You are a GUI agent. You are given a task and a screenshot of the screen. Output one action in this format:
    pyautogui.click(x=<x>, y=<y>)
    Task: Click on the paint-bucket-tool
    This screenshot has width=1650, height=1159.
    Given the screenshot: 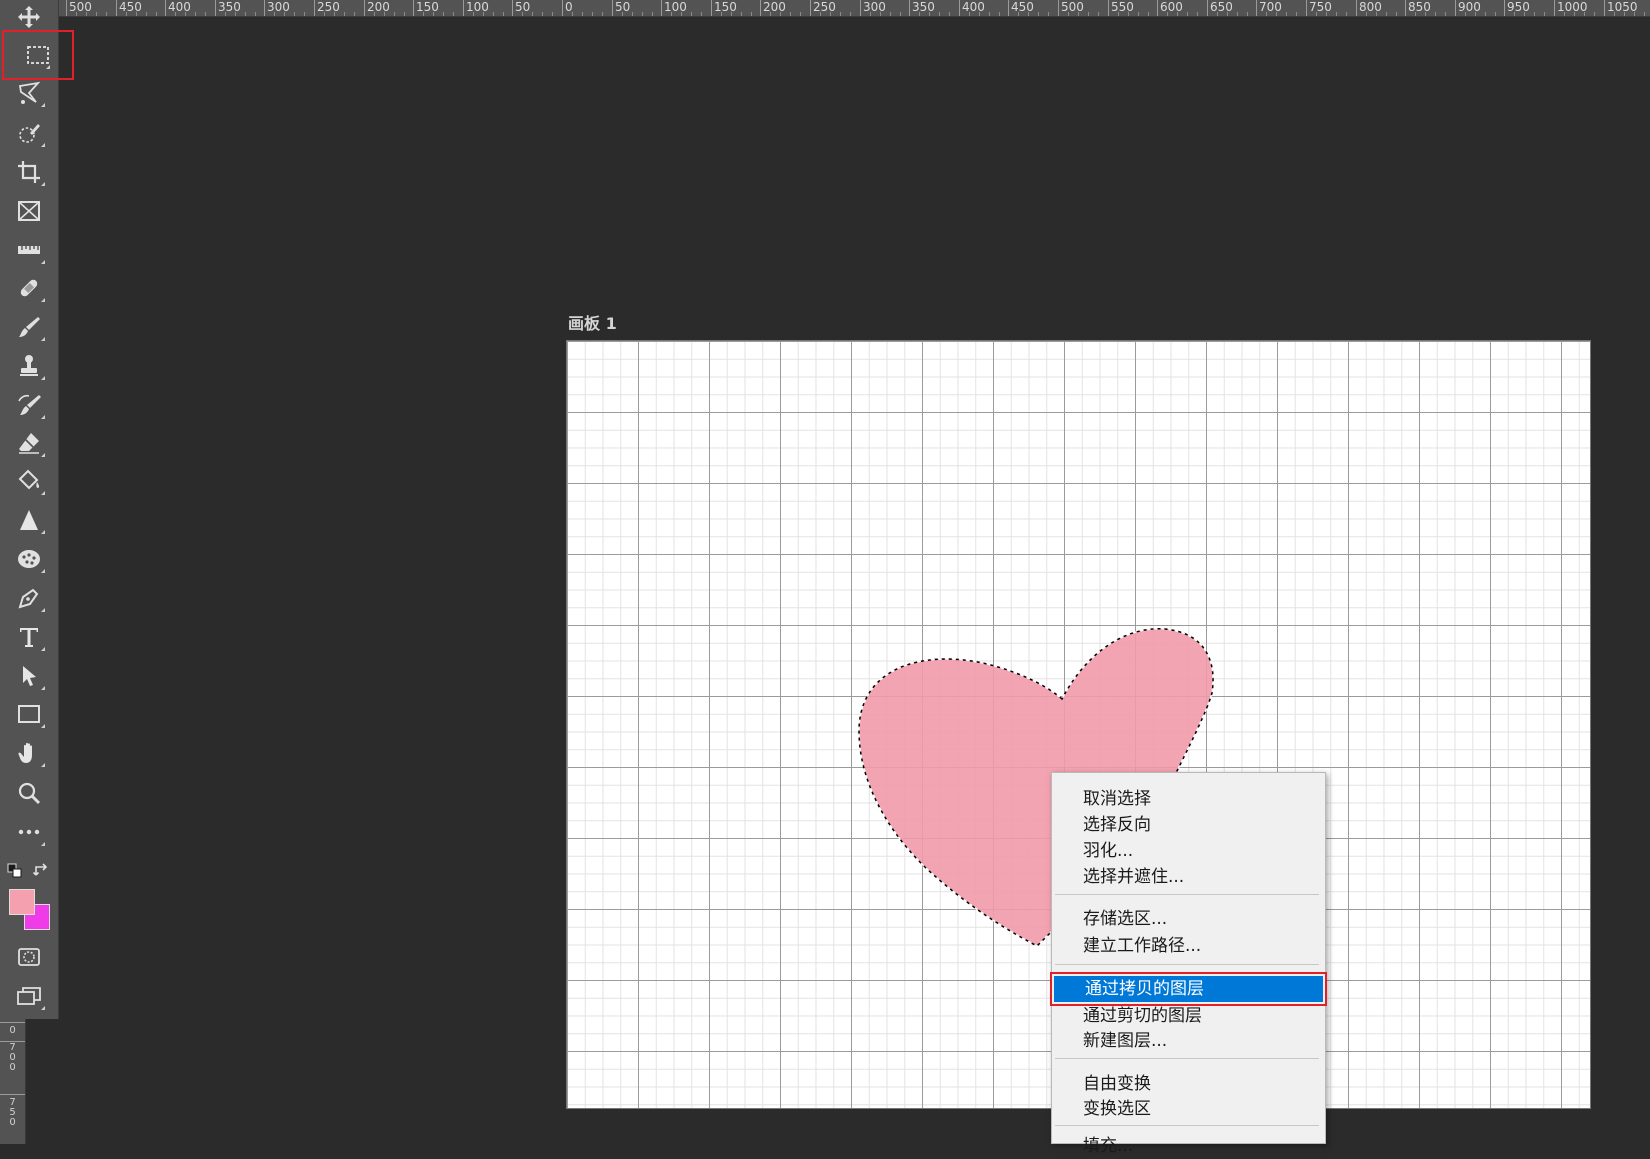 What is the action you would take?
    pyautogui.click(x=29, y=481)
    